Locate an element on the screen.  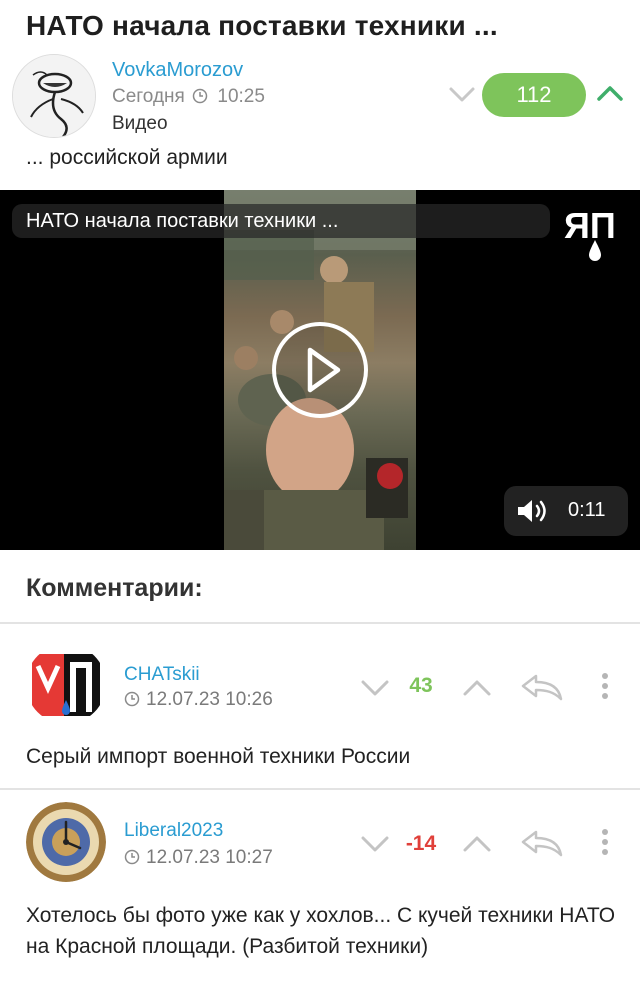
video-duration: 0:11 is located at coordinates (587, 510).